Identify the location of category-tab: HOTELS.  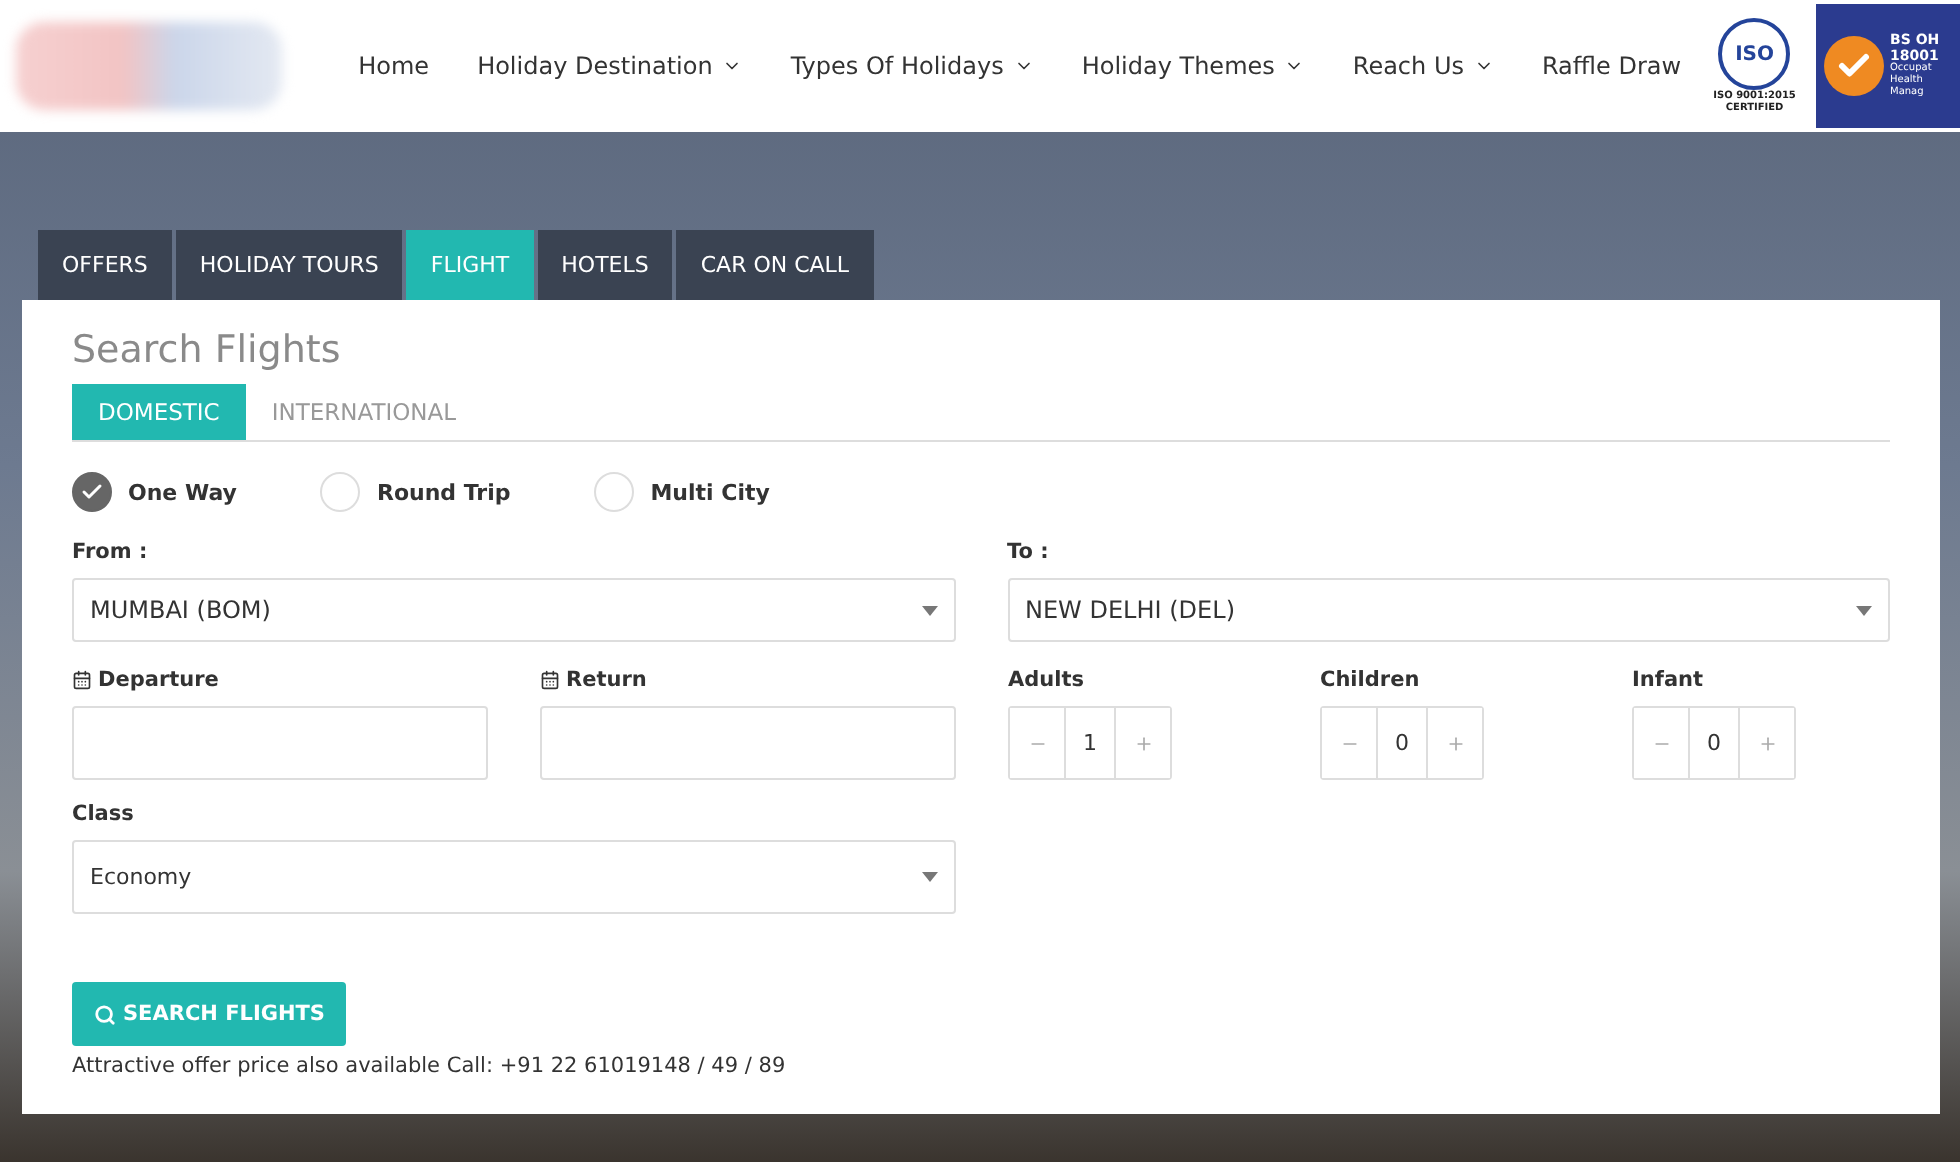
(605, 265).